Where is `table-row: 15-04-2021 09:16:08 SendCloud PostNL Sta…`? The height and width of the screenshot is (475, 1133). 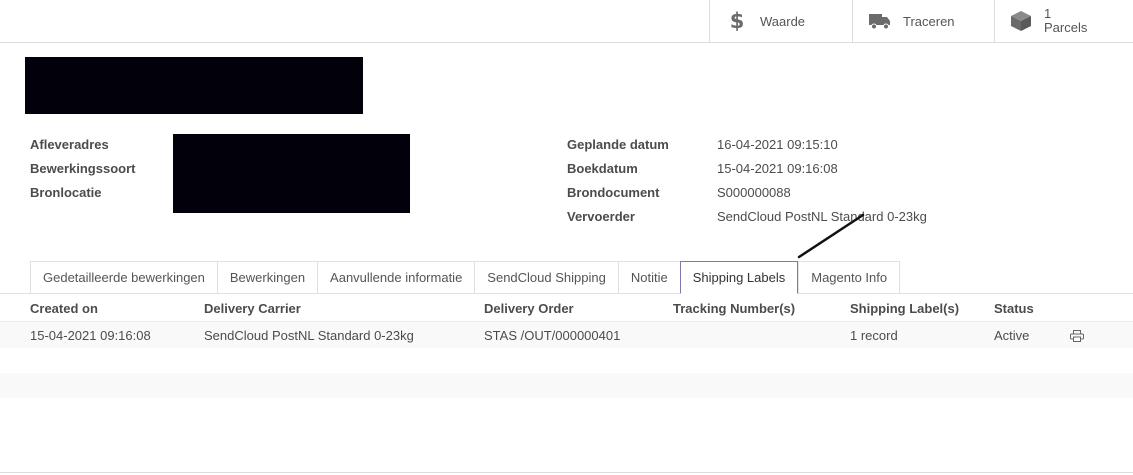
table-row: 15-04-2021 09:16:08 SendCloud PostNL Sta… is located at coordinates (566, 334).